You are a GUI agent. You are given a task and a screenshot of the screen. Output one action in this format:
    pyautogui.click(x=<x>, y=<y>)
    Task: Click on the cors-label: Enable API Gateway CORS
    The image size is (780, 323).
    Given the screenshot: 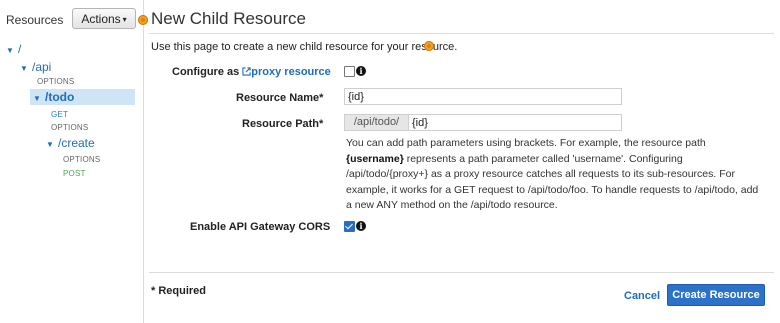 What is the action you would take?
    pyautogui.click(x=260, y=227)
    